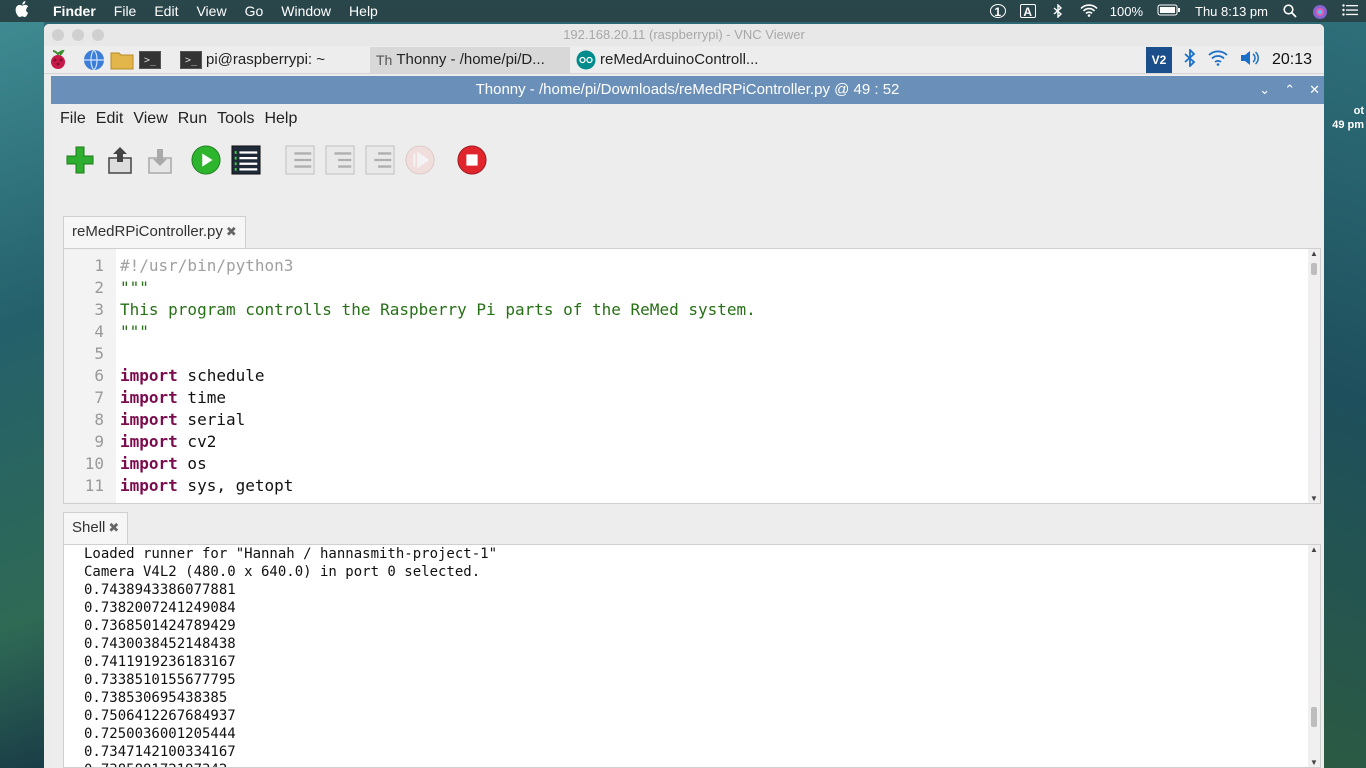 This screenshot has width=1366, height=768. I want to click on pi-volume-icon, so click(1250, 60).